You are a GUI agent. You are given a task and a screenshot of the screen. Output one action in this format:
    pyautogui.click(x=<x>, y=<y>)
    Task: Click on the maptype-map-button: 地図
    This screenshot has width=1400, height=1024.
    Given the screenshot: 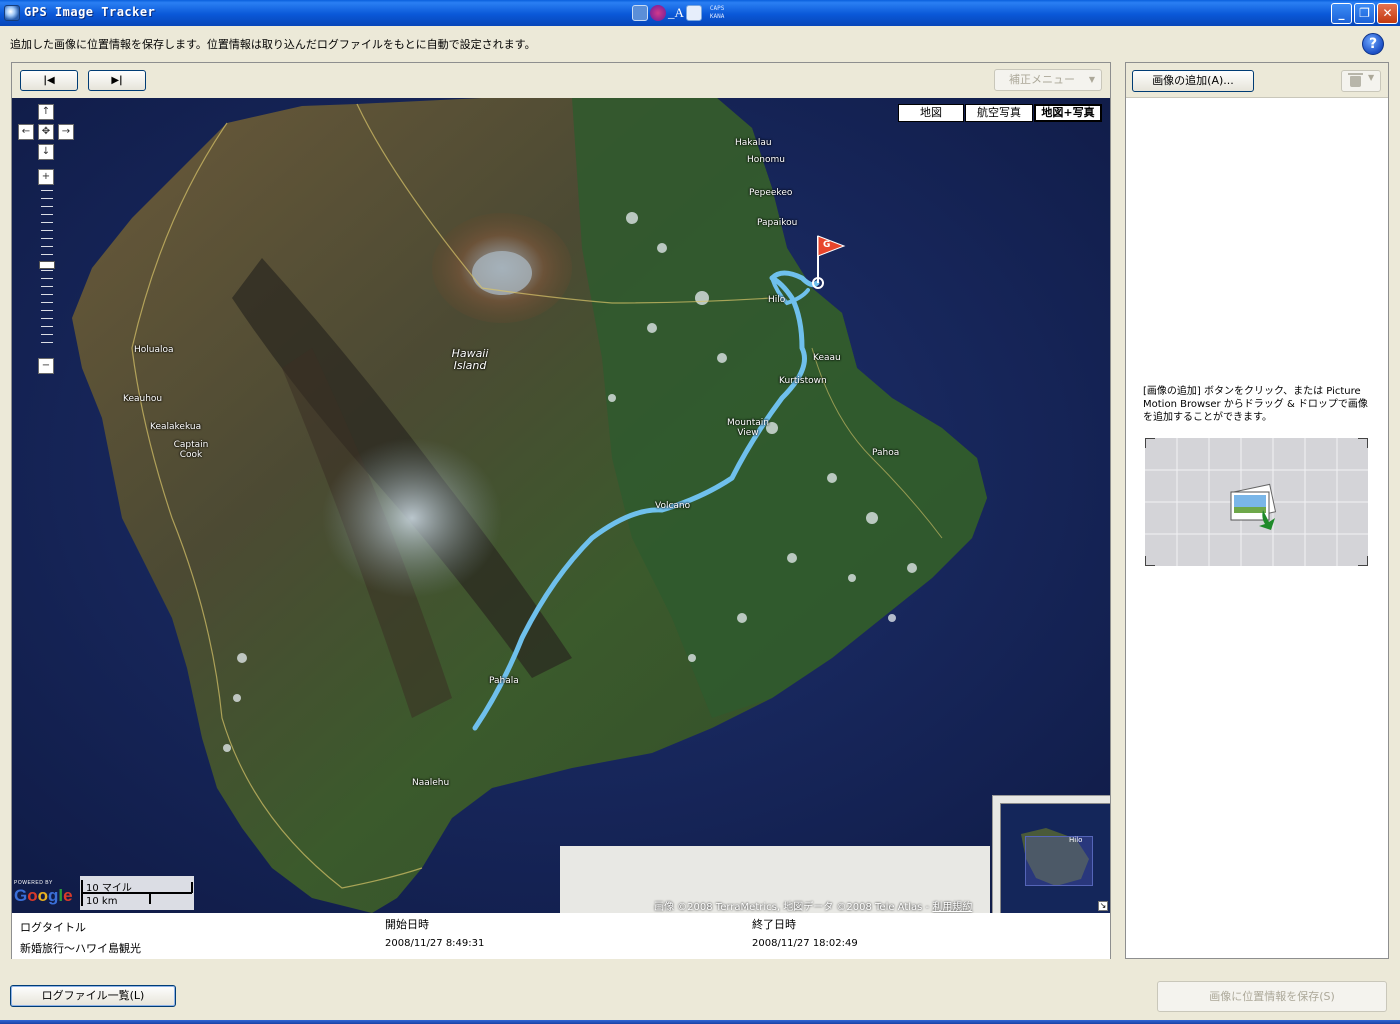 What is the action you would take?
    pyautogui.click(x=931, y=113)
    